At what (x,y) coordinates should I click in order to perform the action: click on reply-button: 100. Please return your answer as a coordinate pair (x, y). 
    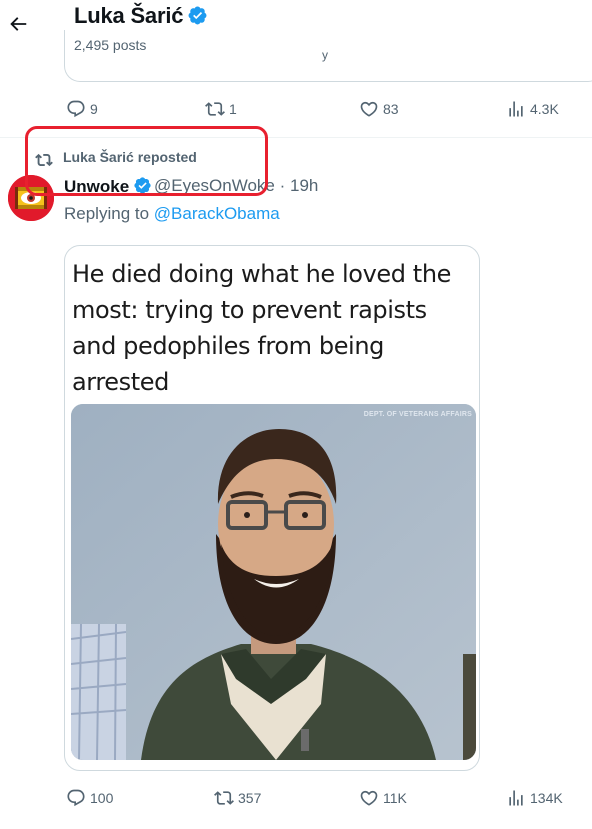
    Looking at the image, I should click on (89, 798).